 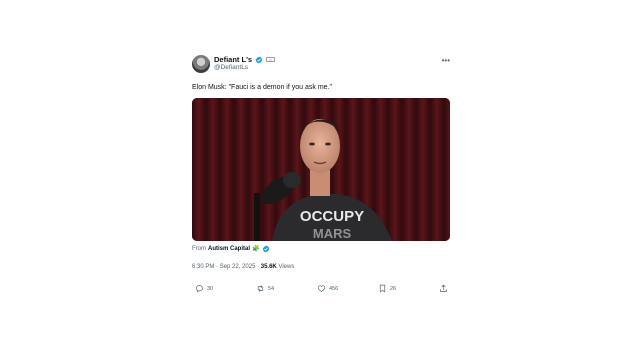 What do you see at coordinates (203, 267) in the screenshot?
I see `tweet-time: 6:30 PM` at bounding box center [203, 267].